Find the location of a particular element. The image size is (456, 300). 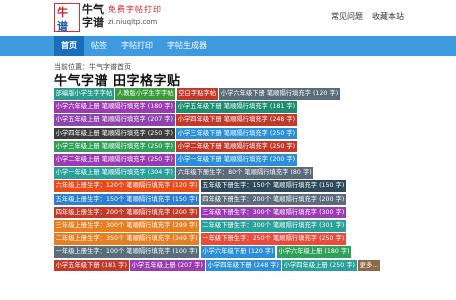

tag-label: 二年级下册生字：300个 笔顺隔行填充字 is located at coordinates (261, 226).